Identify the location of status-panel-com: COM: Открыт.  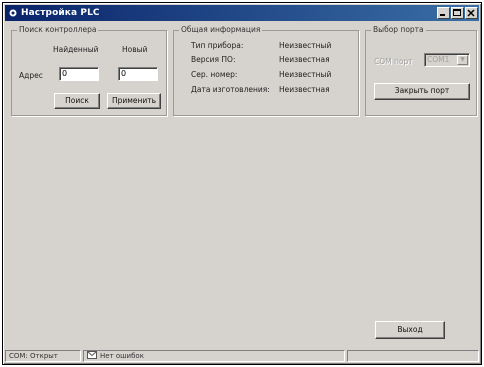
(43, 356).